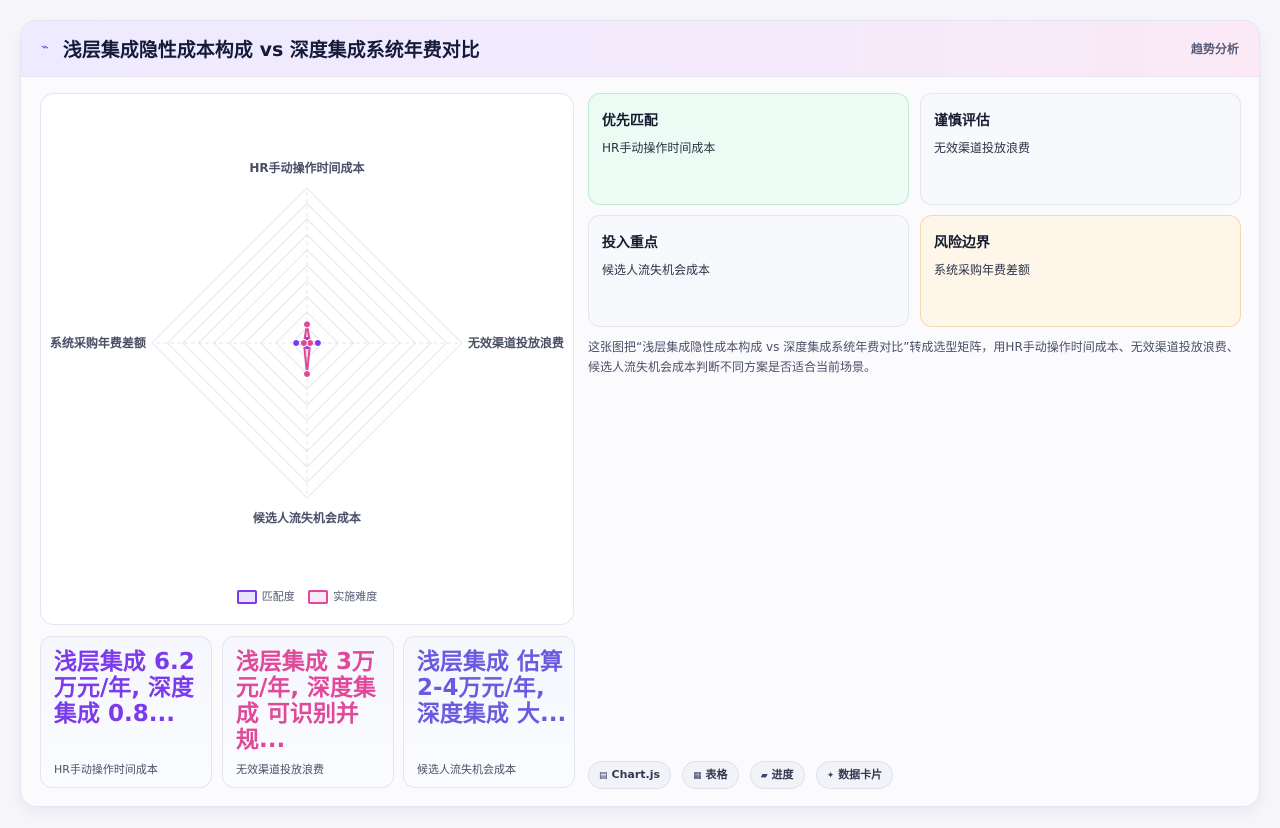 This screenshot has height=828, width=1280. I want to click on chip-data-card: ✦ 数据卡片, so click(854, 775).